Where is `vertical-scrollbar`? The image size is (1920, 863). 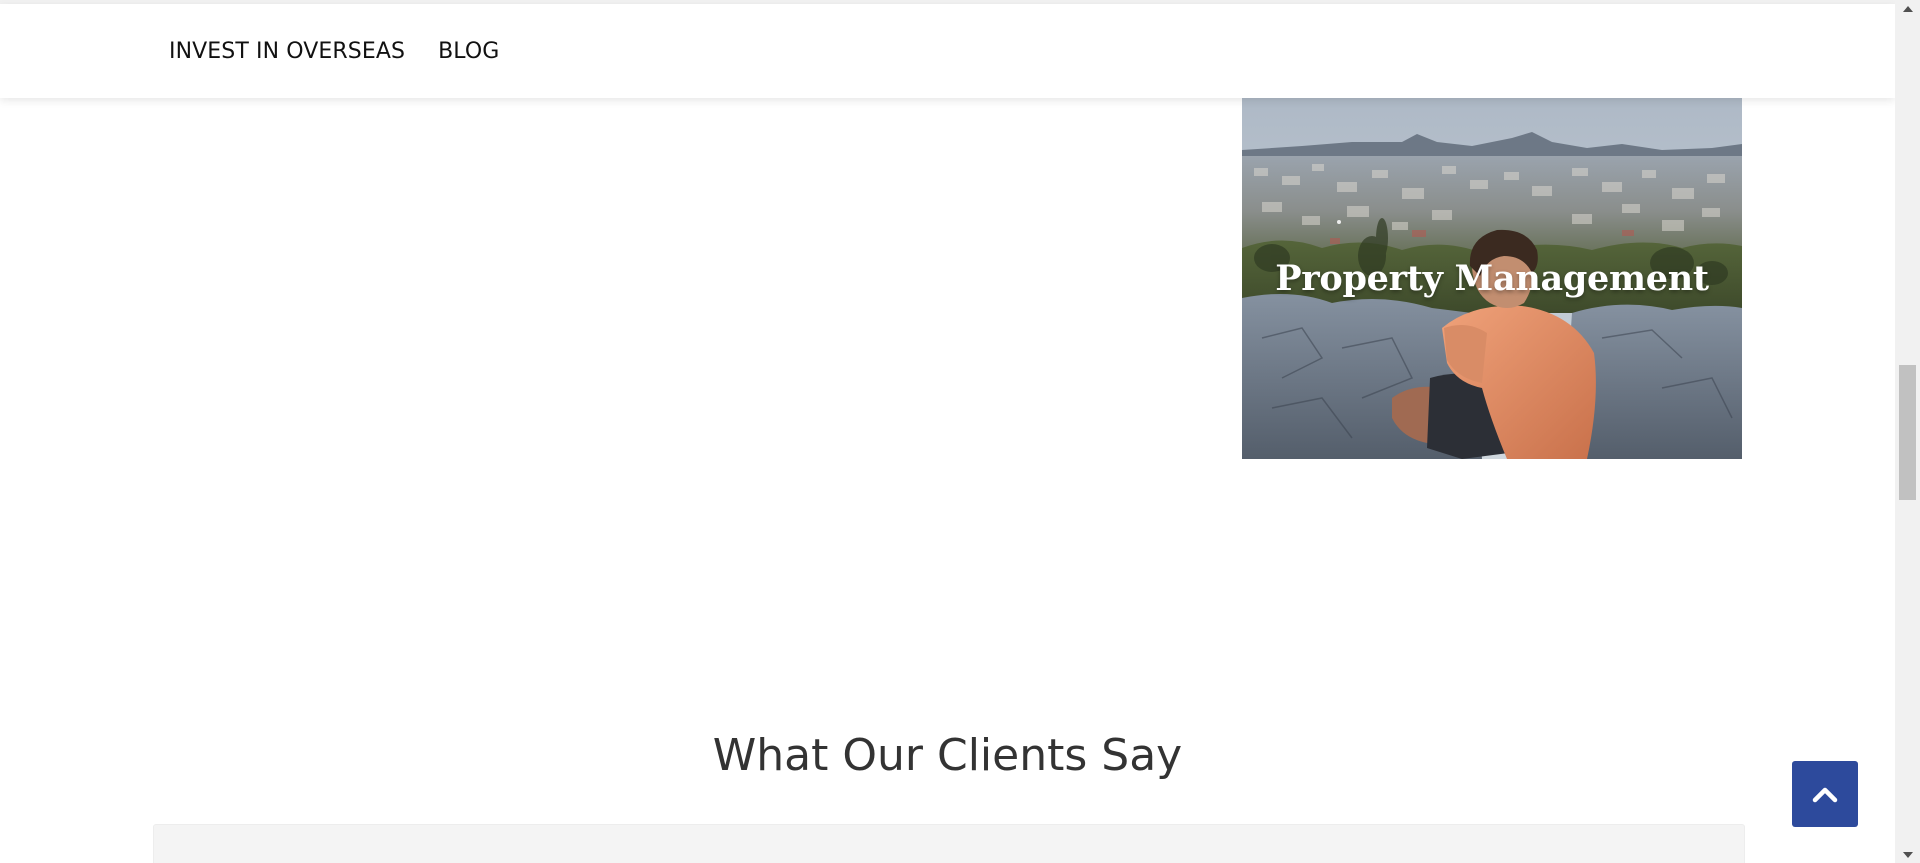 vertical-scrollbar is located at coordinates (1907, 431).